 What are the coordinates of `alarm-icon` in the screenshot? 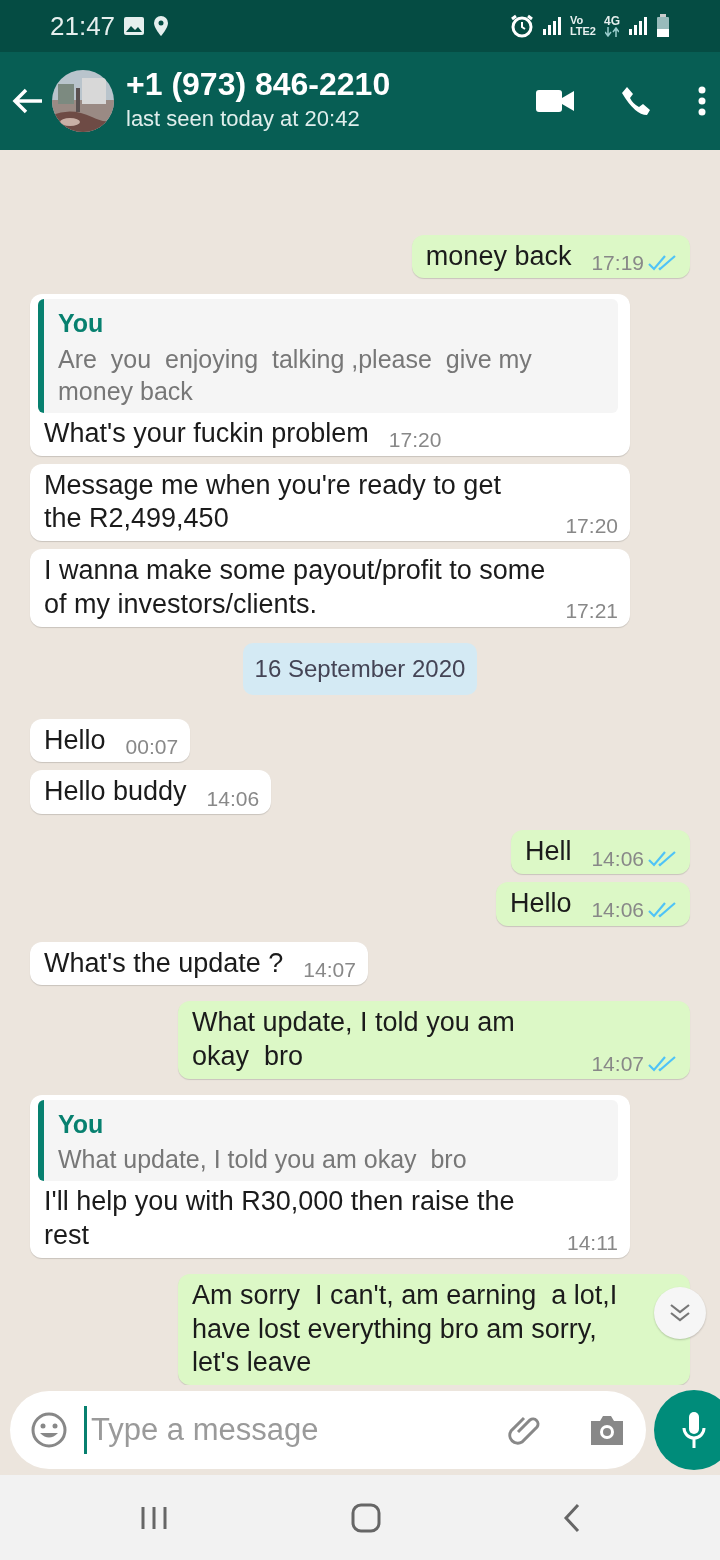 It's located at (521, 26).